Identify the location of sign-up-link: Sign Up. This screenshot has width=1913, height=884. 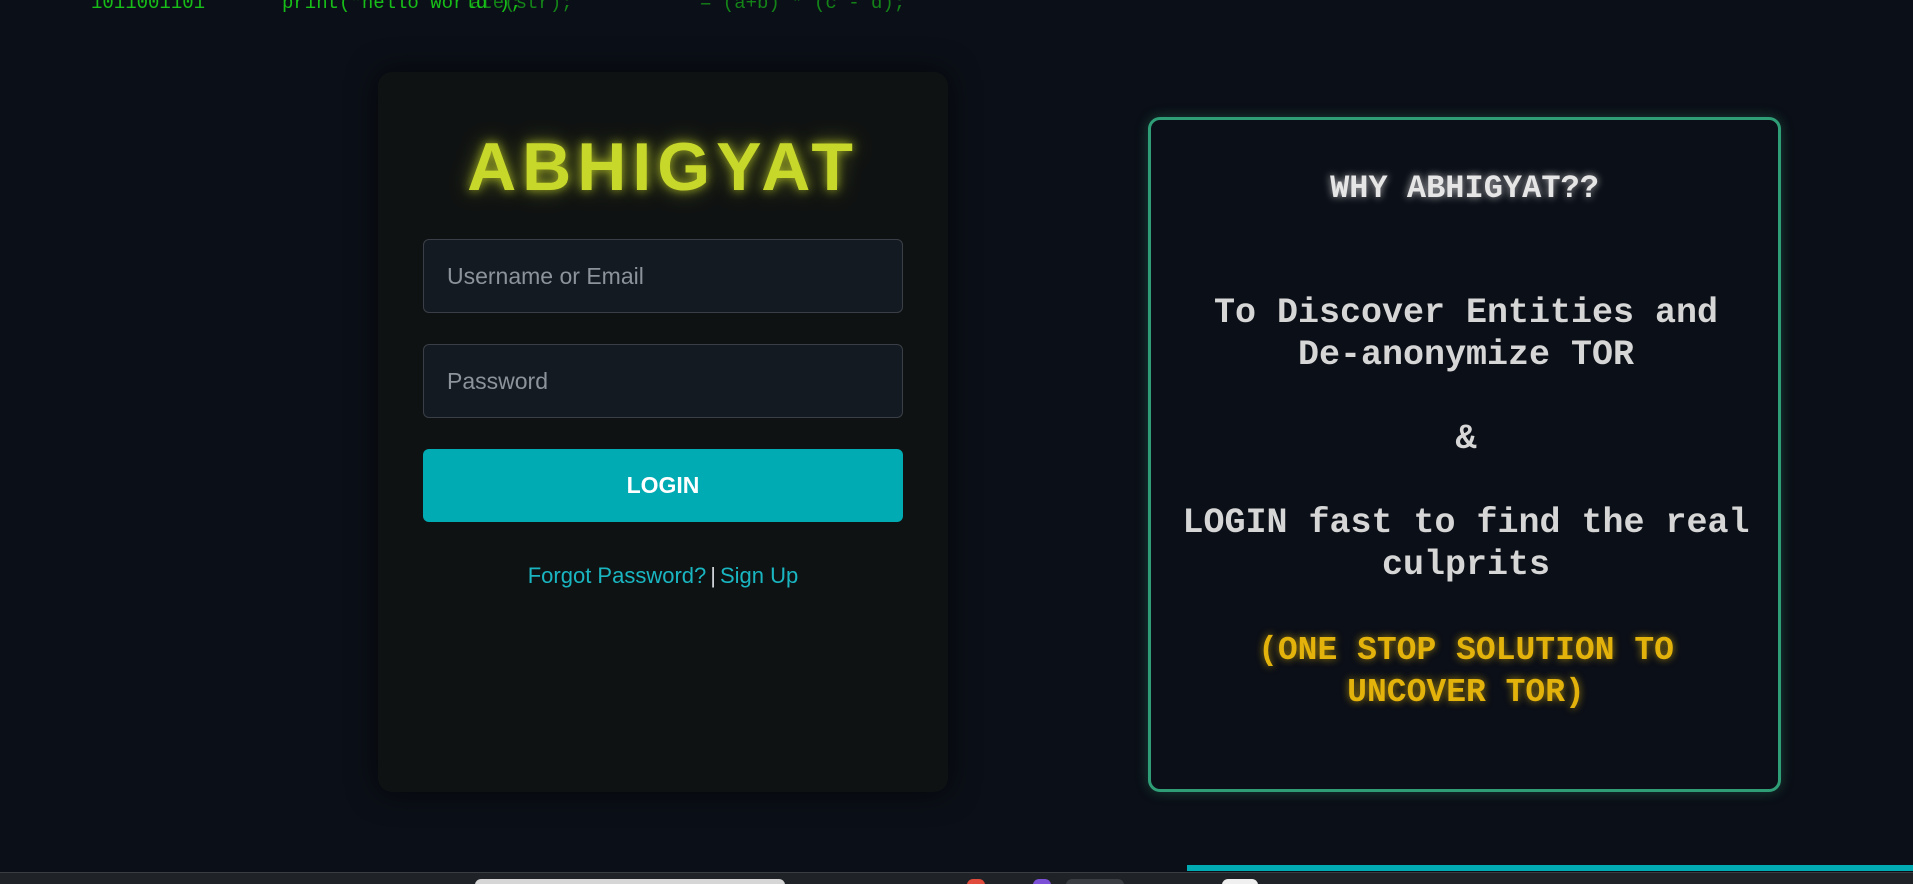
(759, 575).